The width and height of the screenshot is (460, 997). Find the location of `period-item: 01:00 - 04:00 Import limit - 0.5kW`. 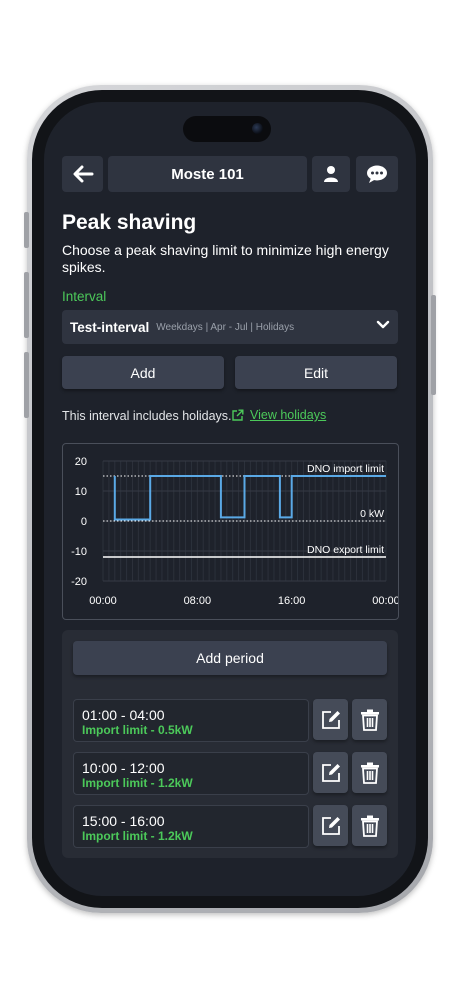

period-item: 01:00 - 04:00 Import limit - 0.5kW is located at coordinates (191, 720).